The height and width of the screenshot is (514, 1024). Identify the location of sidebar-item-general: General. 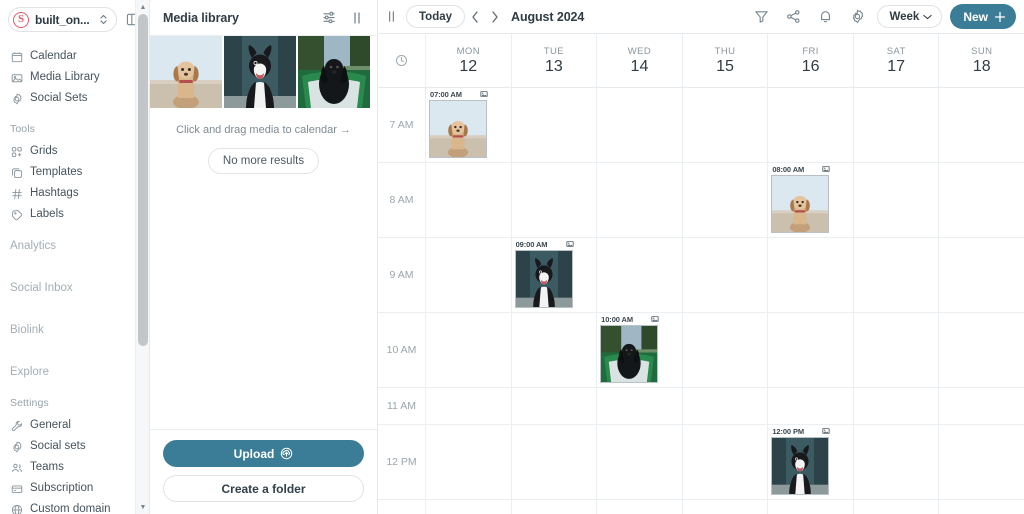
(74, 425).